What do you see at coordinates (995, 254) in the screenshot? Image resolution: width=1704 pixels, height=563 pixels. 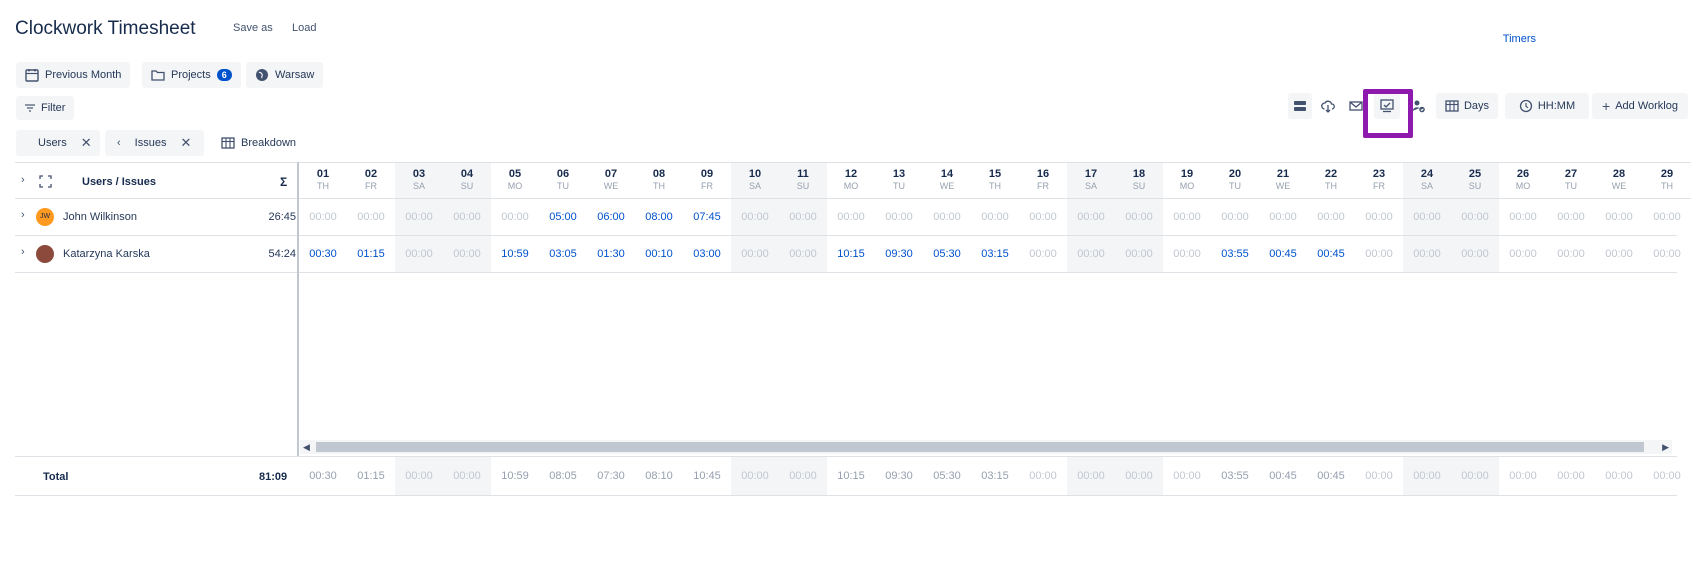 I see `time-cell: 03:15` at bounding box center [995, 254].